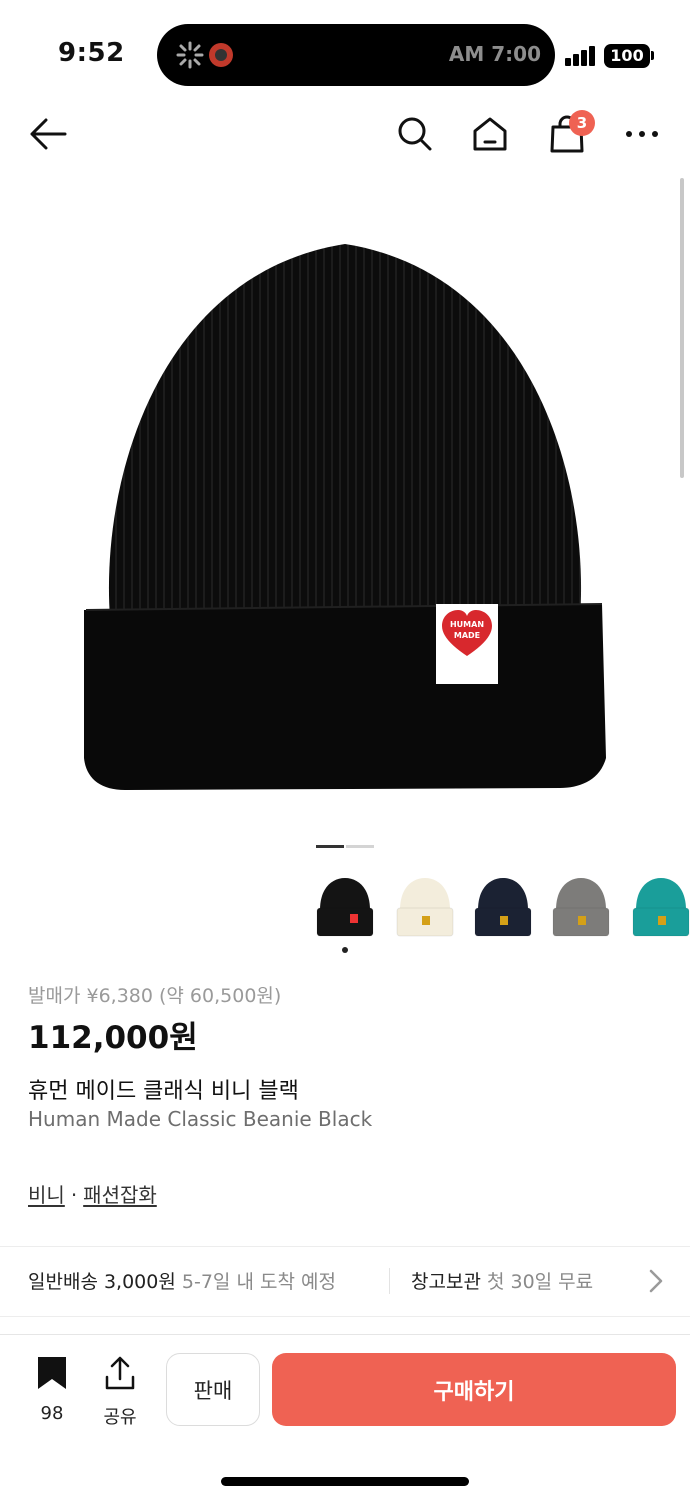 Image resolution: width=690 pixels, height=1500 pixels. What do you see at coordinates (581, 906) in the screenshot?
I see `thumbnail-gray` at bounding box center [581, 906].